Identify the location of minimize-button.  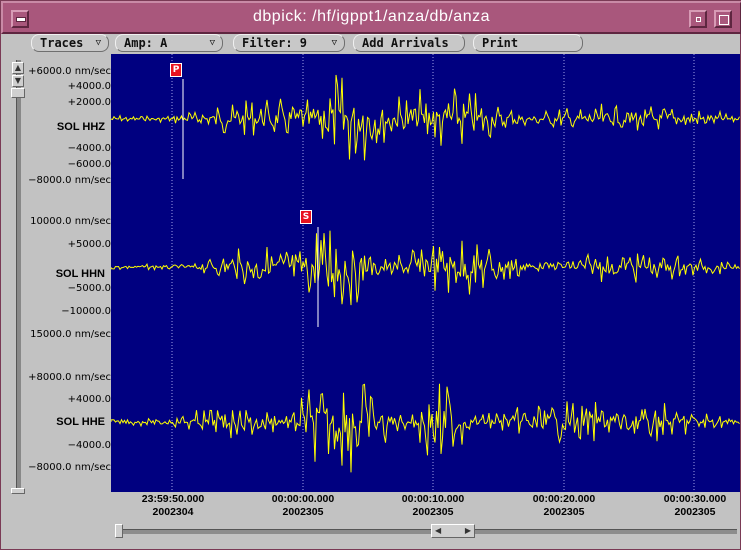
(698, 19).